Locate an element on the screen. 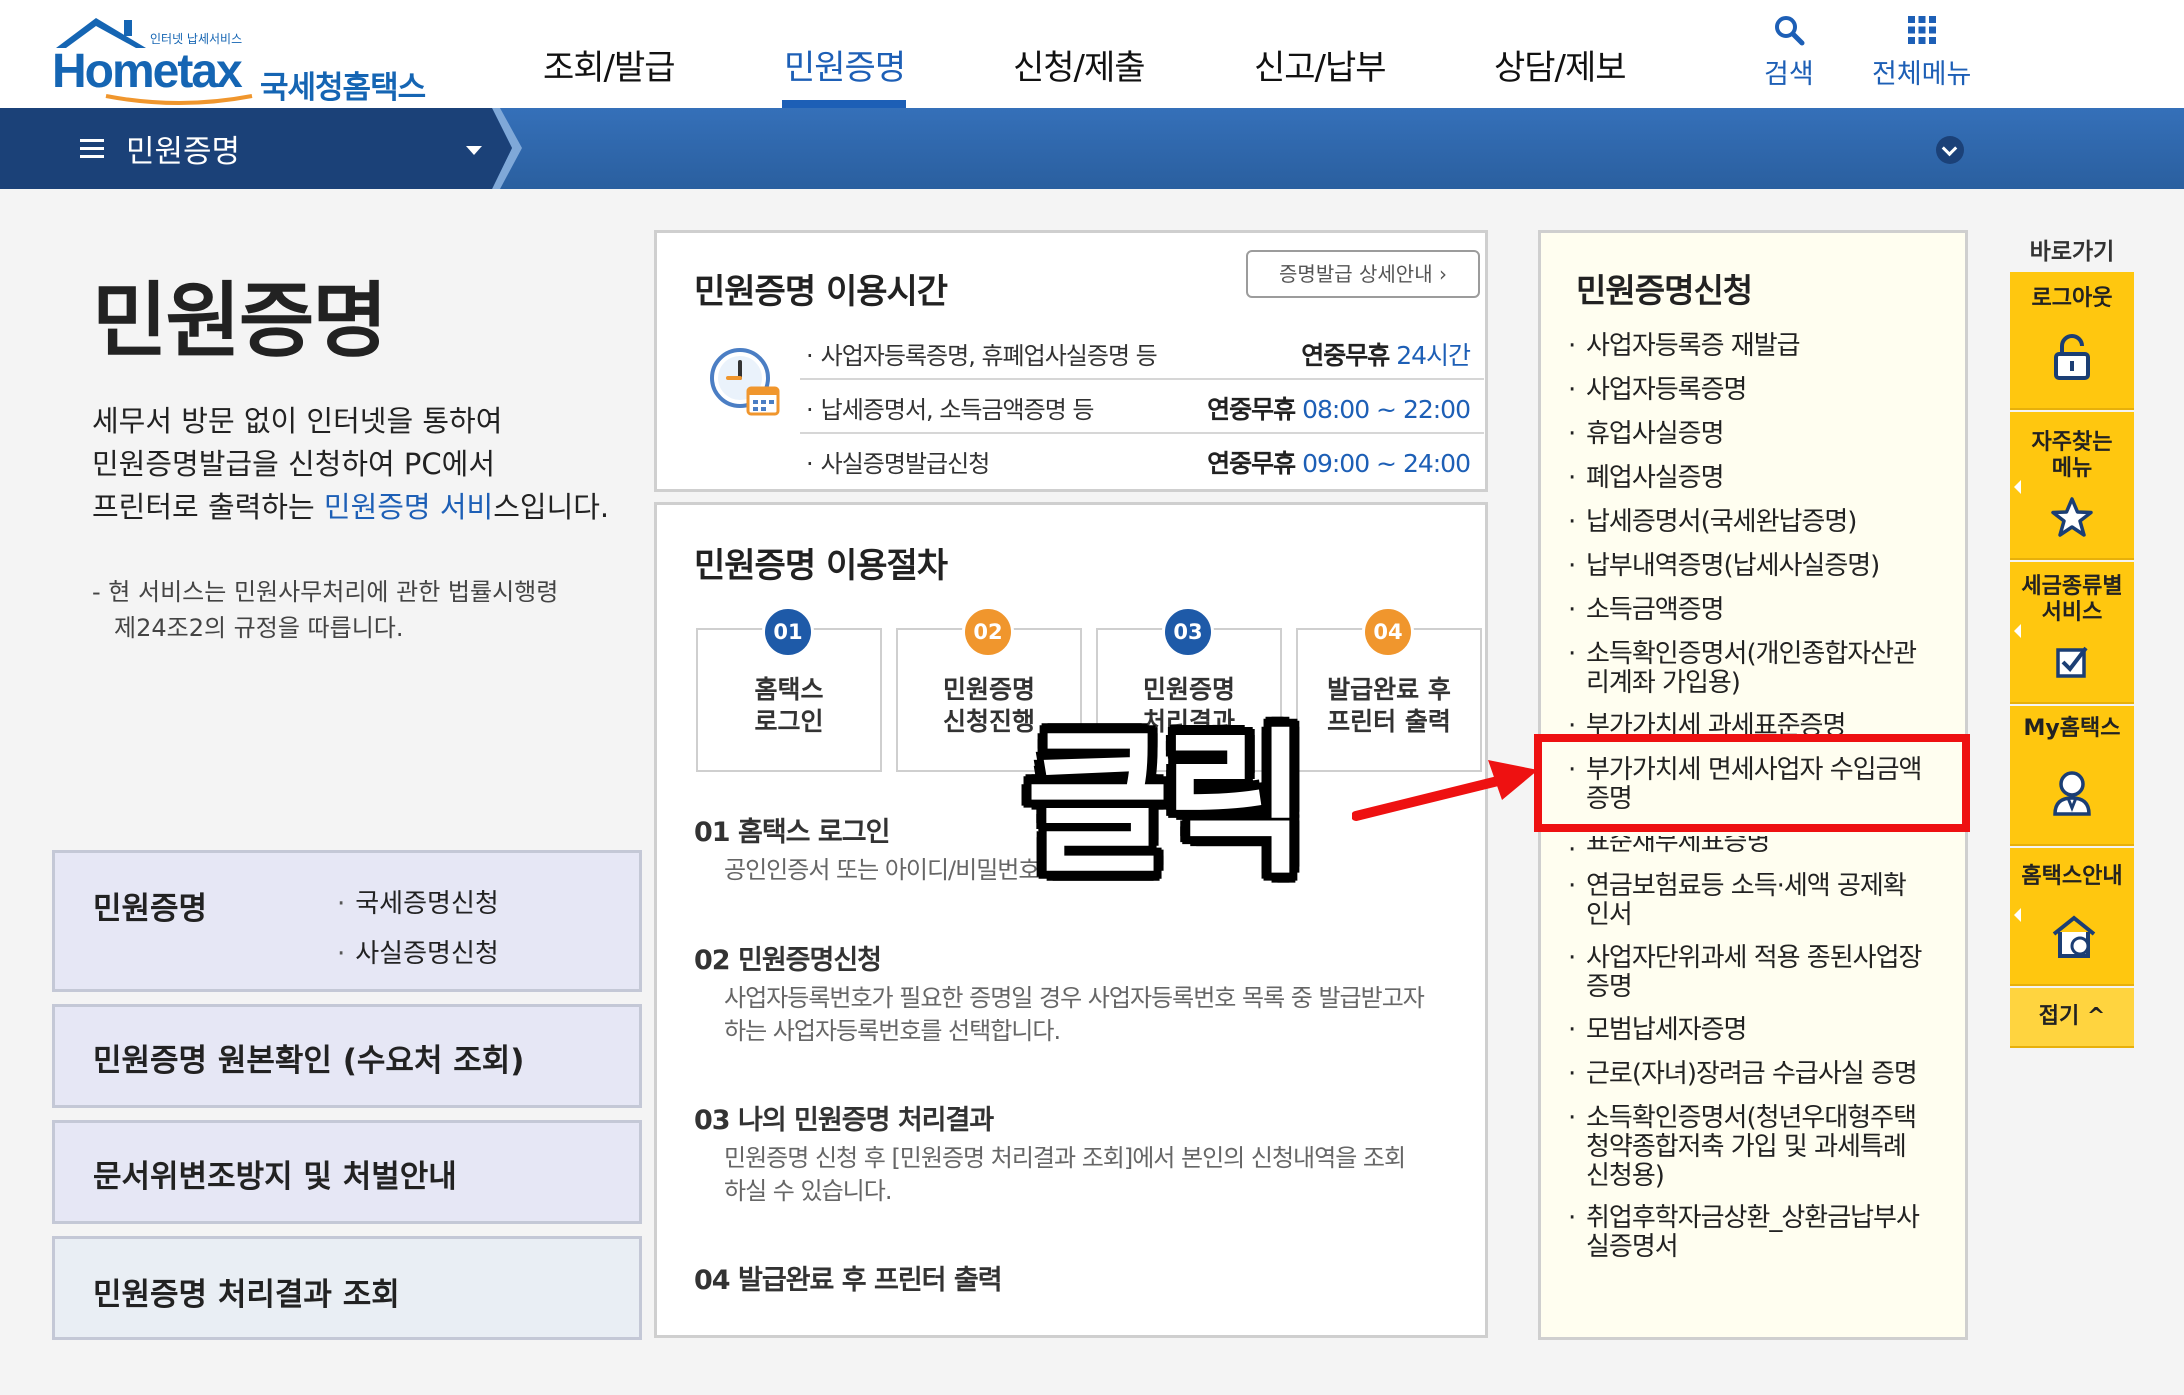  description-text: 스입니다. is located at coordinates (551, 507).